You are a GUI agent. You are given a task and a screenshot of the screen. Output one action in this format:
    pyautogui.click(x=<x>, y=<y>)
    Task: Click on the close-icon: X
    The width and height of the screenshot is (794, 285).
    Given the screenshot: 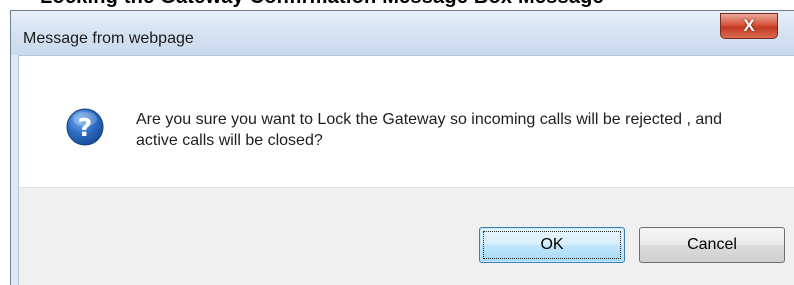 What is the action you would take?
    pyautogui.click(x=749, y=25)
    